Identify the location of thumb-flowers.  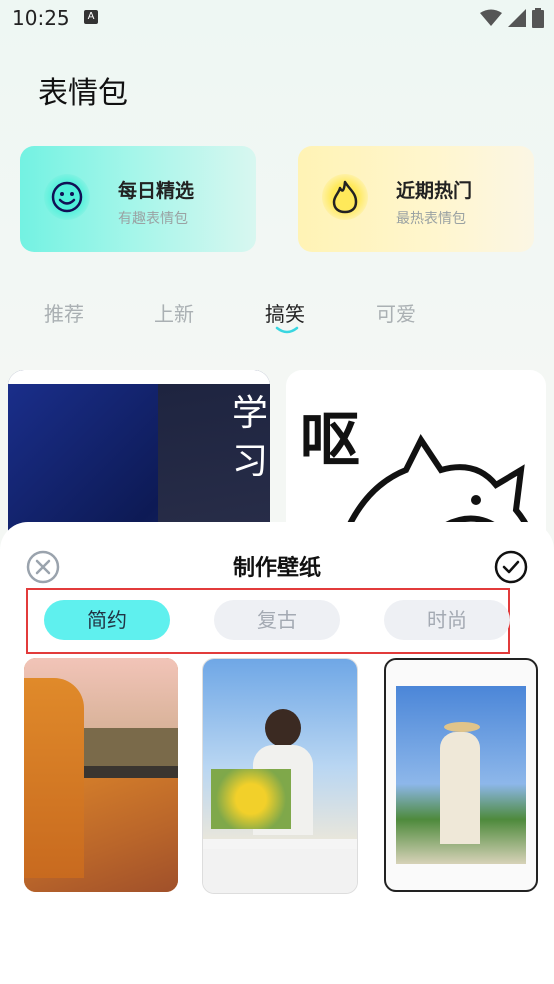
(251, 799).